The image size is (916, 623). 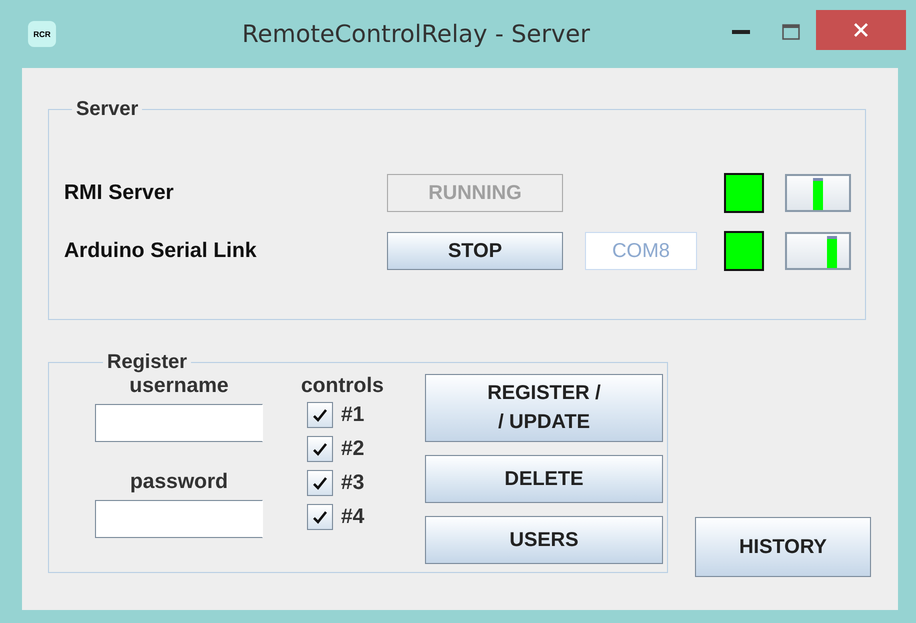 What do you see at coordinates (179, 482) in the screenshot?
I see `field-label: password` at bounding box center [179, 482].